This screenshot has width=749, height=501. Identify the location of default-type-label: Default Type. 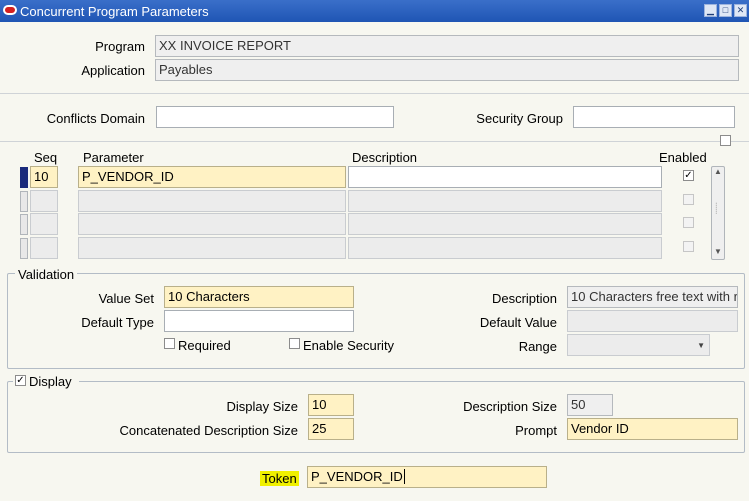
(117, 322).